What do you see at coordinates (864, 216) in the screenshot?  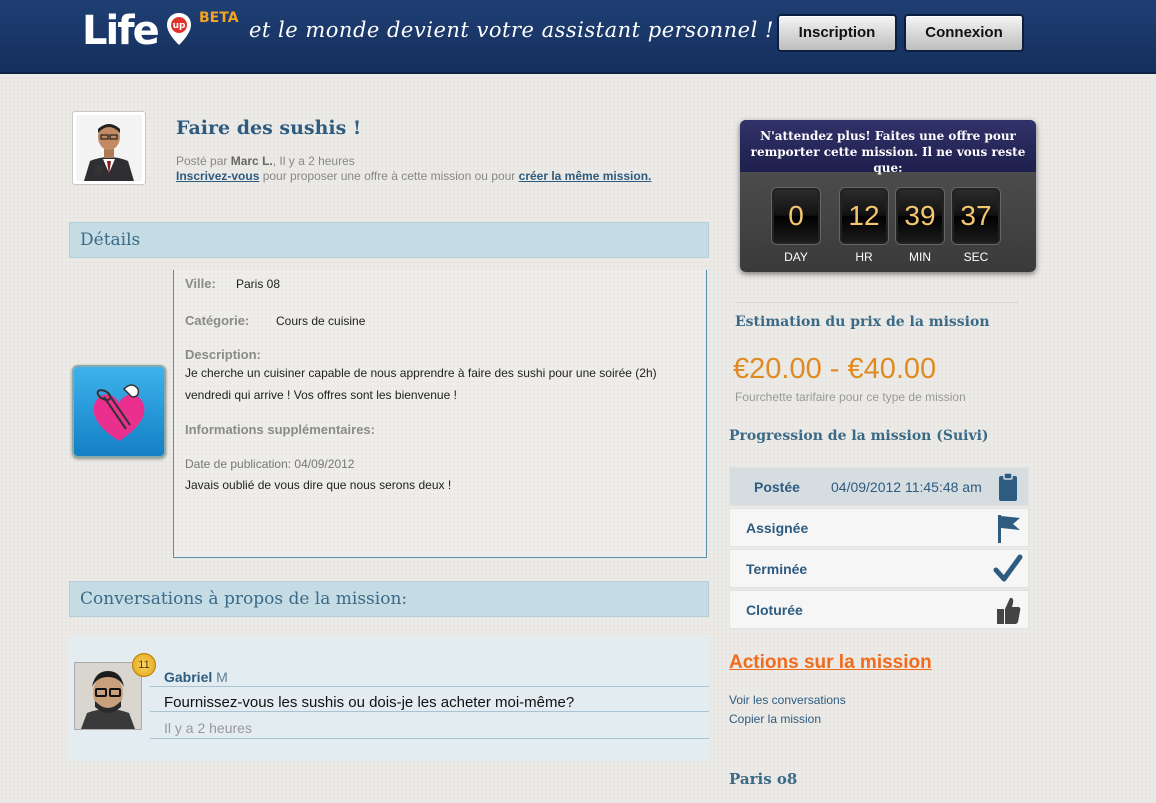 I see `countdown-hours: 12` at bounding box center [864, 216].